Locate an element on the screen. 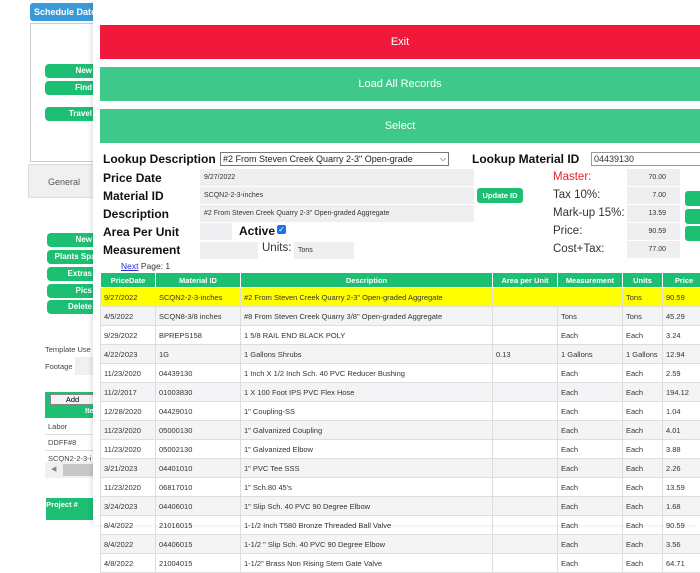 The width and height of the screenshot is (700, 573). update-id-button: Update ID is located at coordinates (500, 195).